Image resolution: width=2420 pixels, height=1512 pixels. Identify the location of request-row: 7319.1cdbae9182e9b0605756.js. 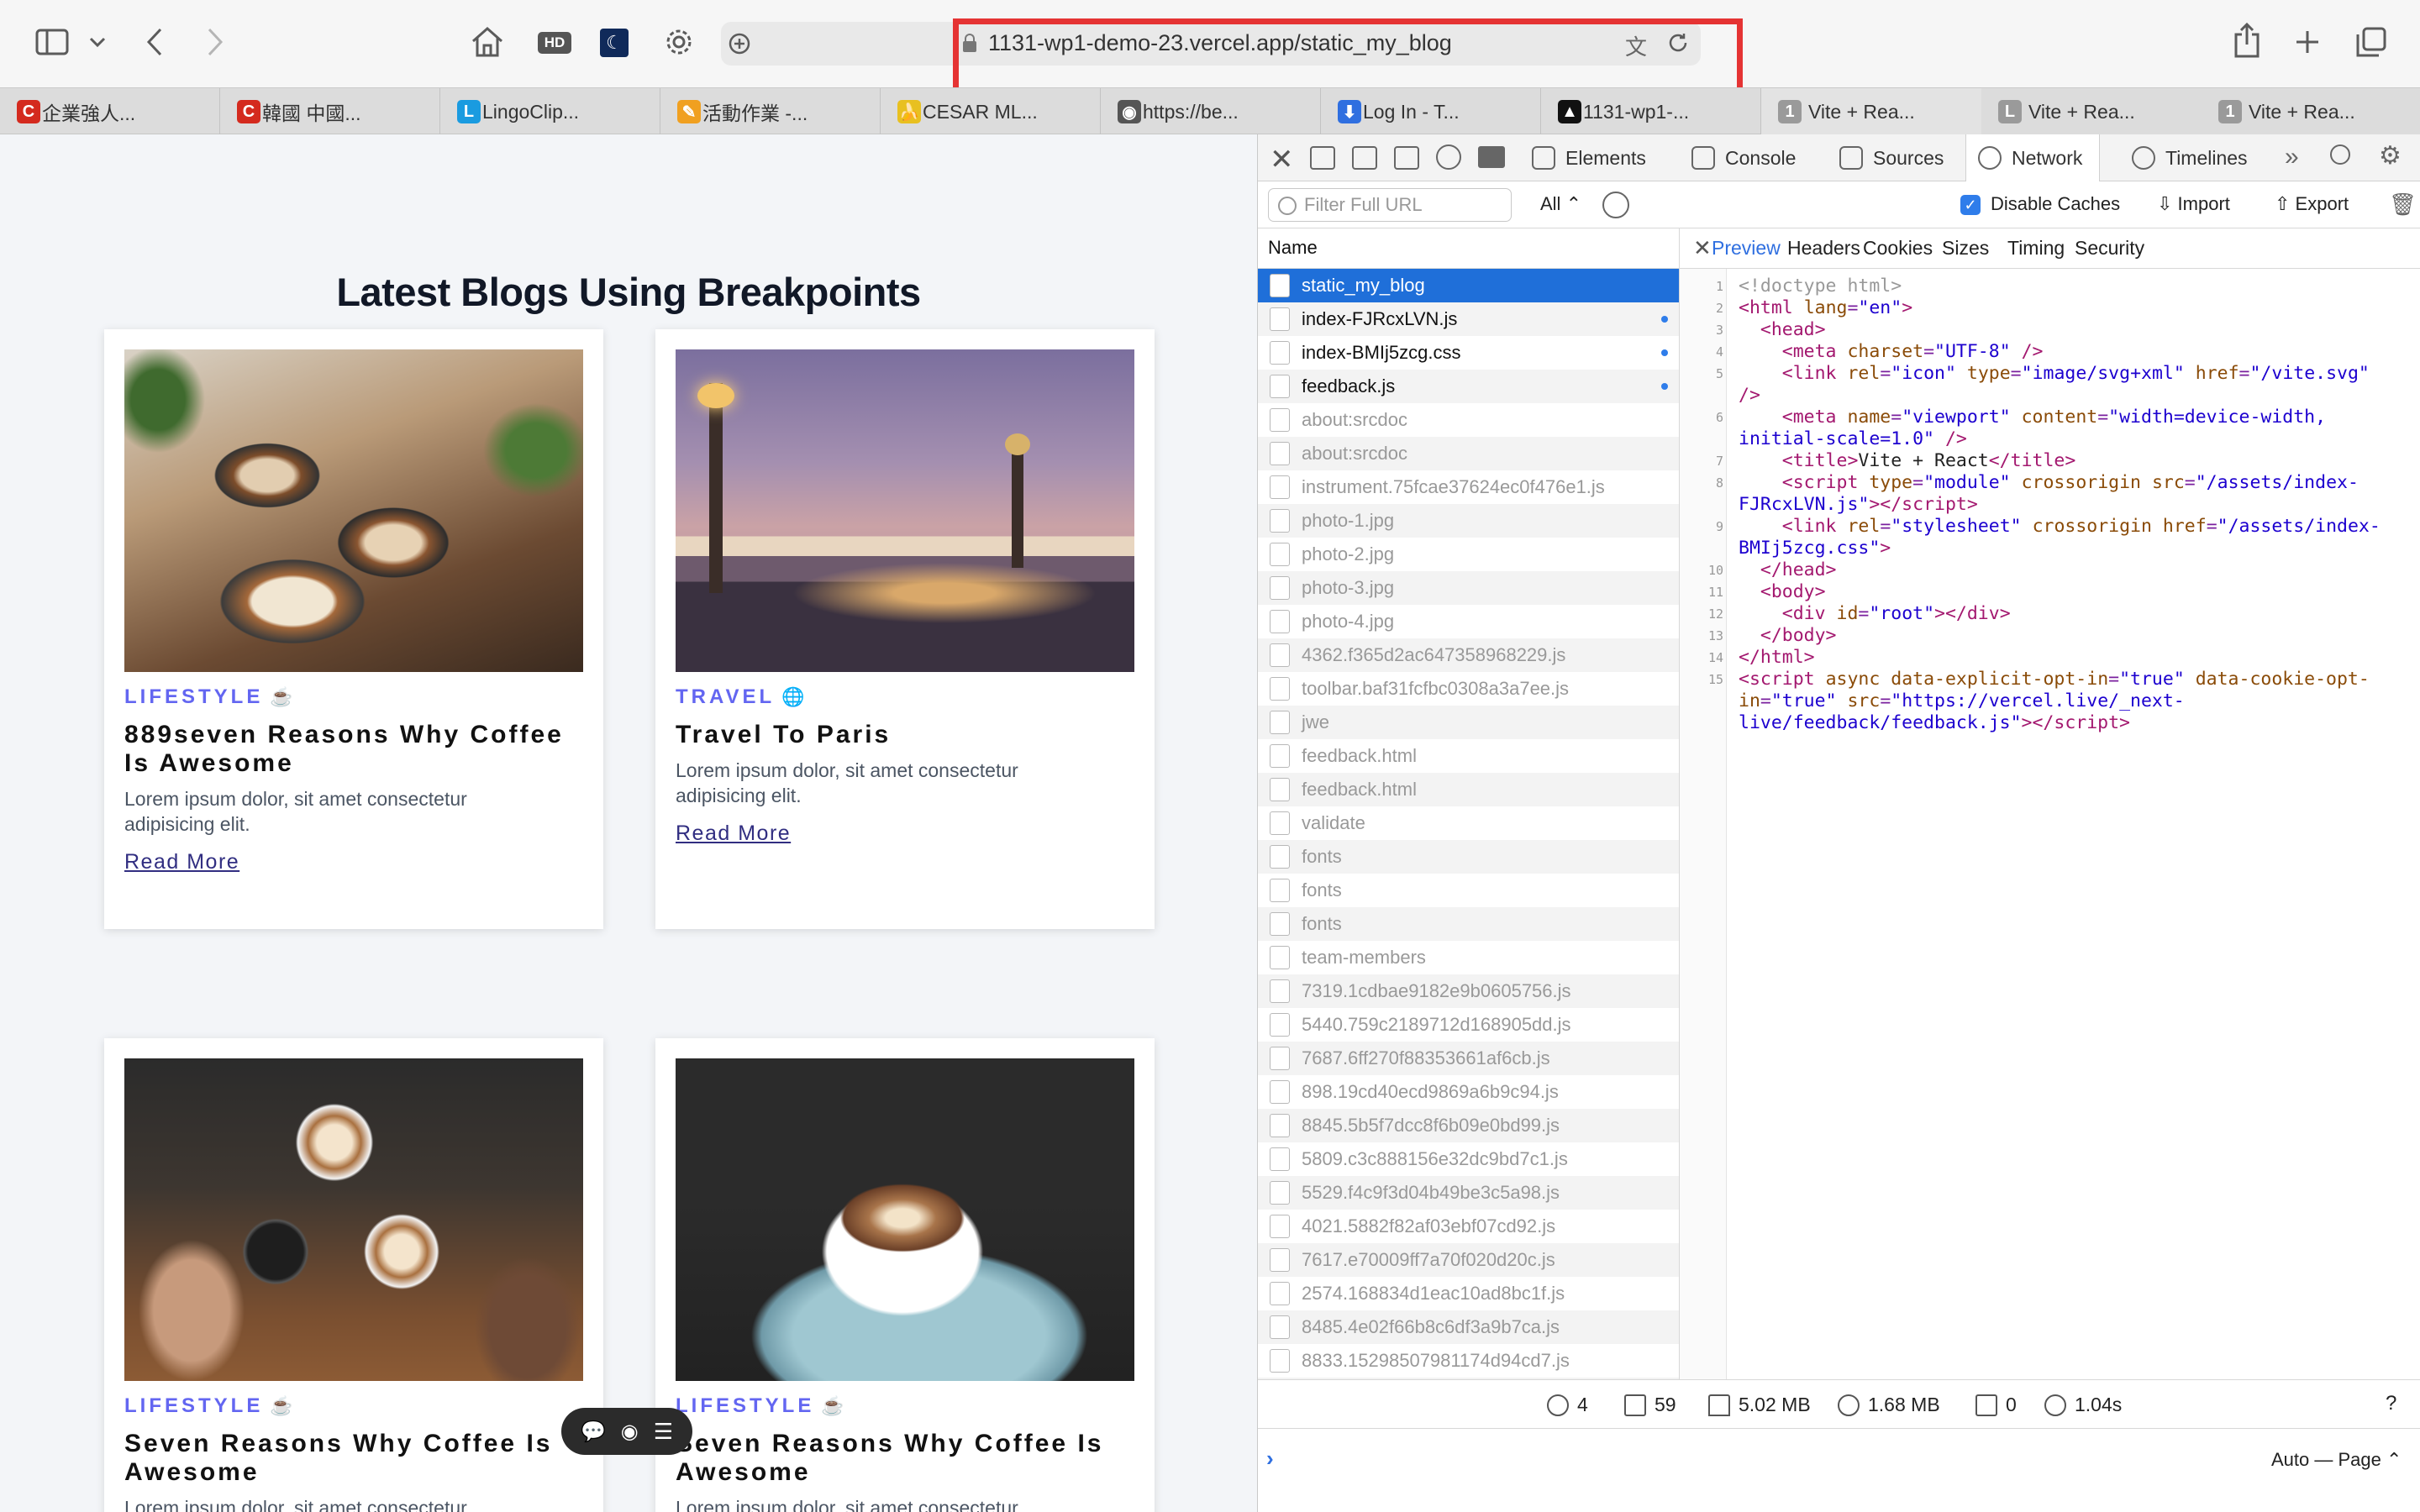
(1468, 991).